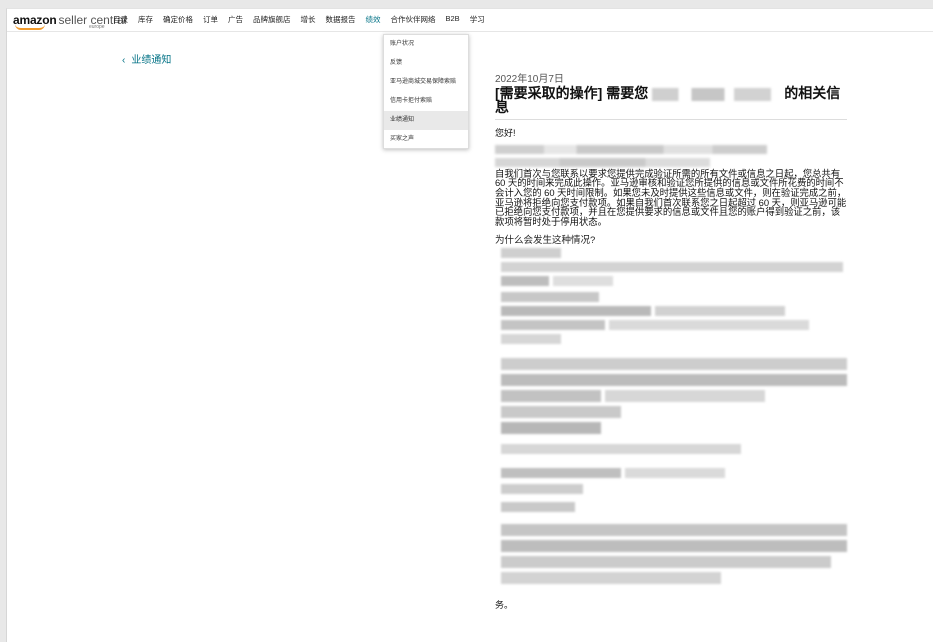  What do you see at coordinates (413, 19) in the screenshot?
I see `nav-partner-network: 合作伙伴网络` at bounding box center [413, 19].